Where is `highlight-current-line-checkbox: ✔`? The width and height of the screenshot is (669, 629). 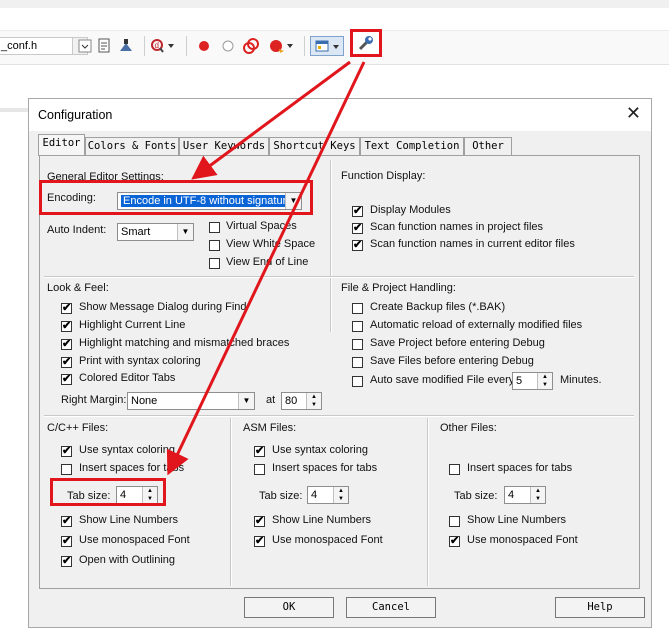
highlight-current-line-checkbox: ✔ is located at coordinates (66, 326).